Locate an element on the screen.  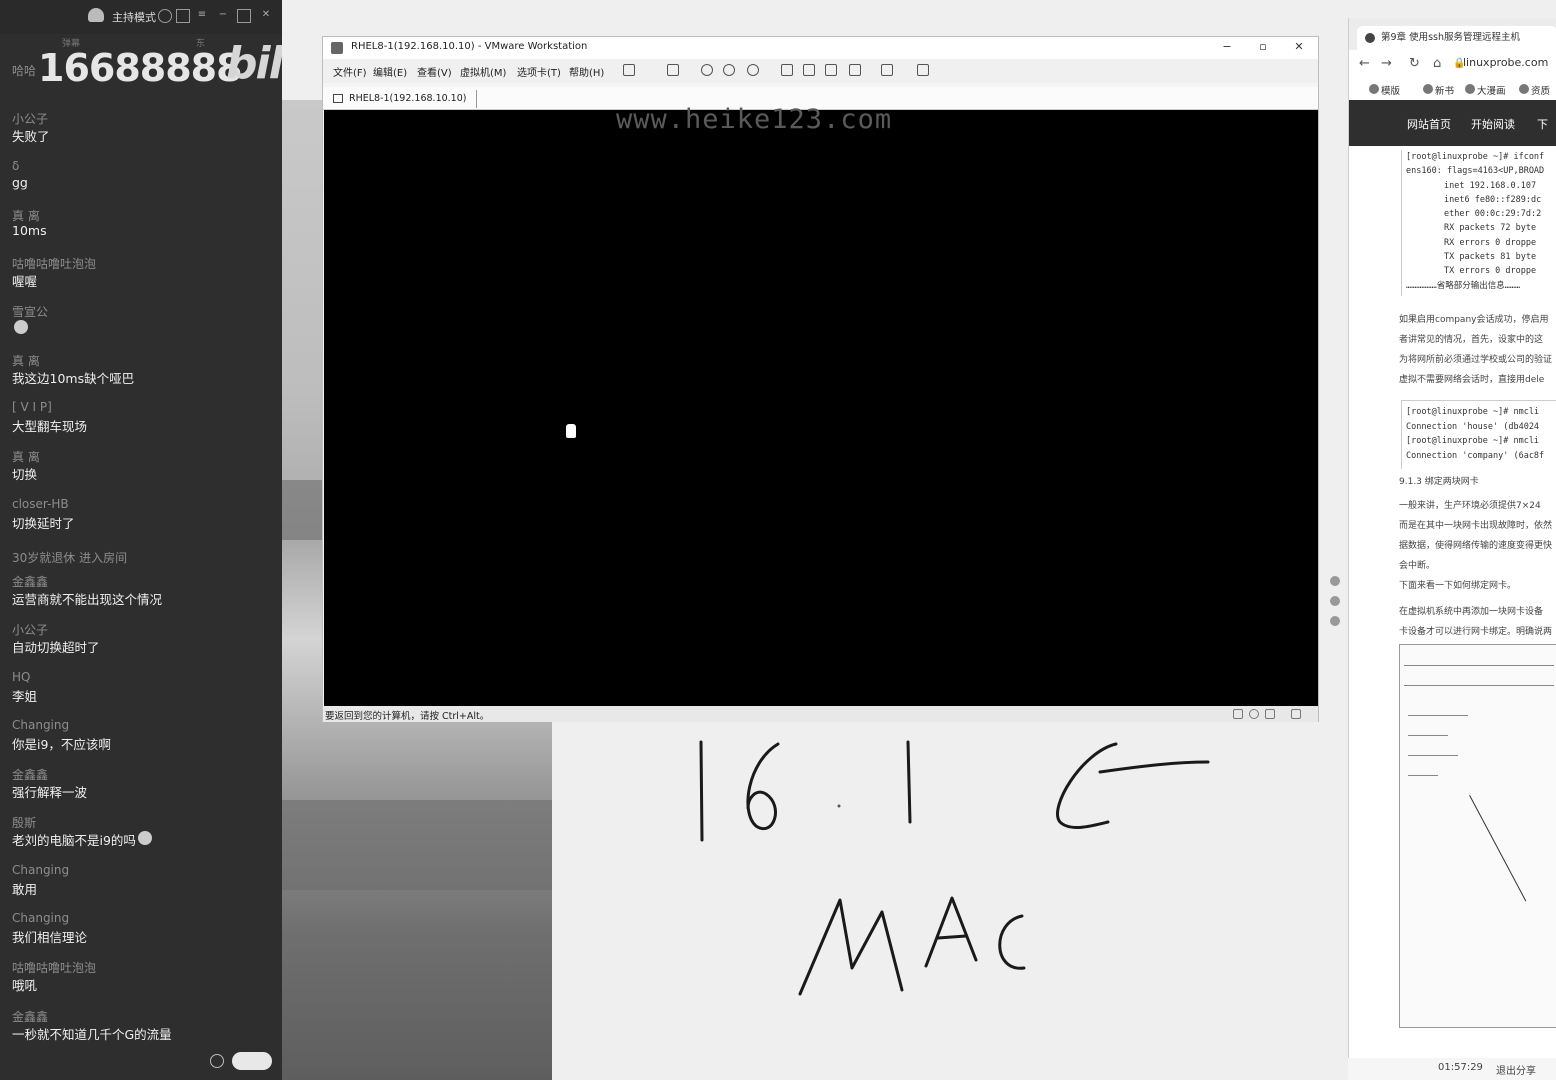
send-button is located at coordinates (252, 1061).